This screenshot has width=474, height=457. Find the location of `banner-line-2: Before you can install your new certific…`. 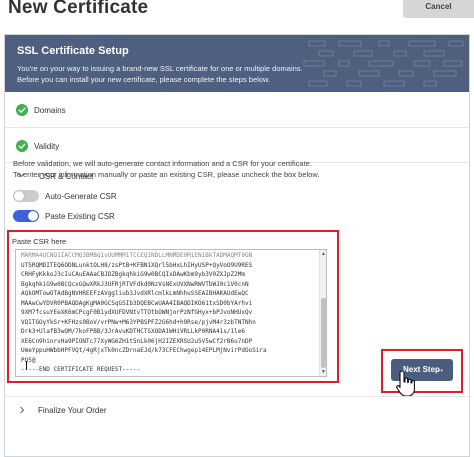

banner-line-2: Before you can install your new certific… is located at coordinates (144, 79).